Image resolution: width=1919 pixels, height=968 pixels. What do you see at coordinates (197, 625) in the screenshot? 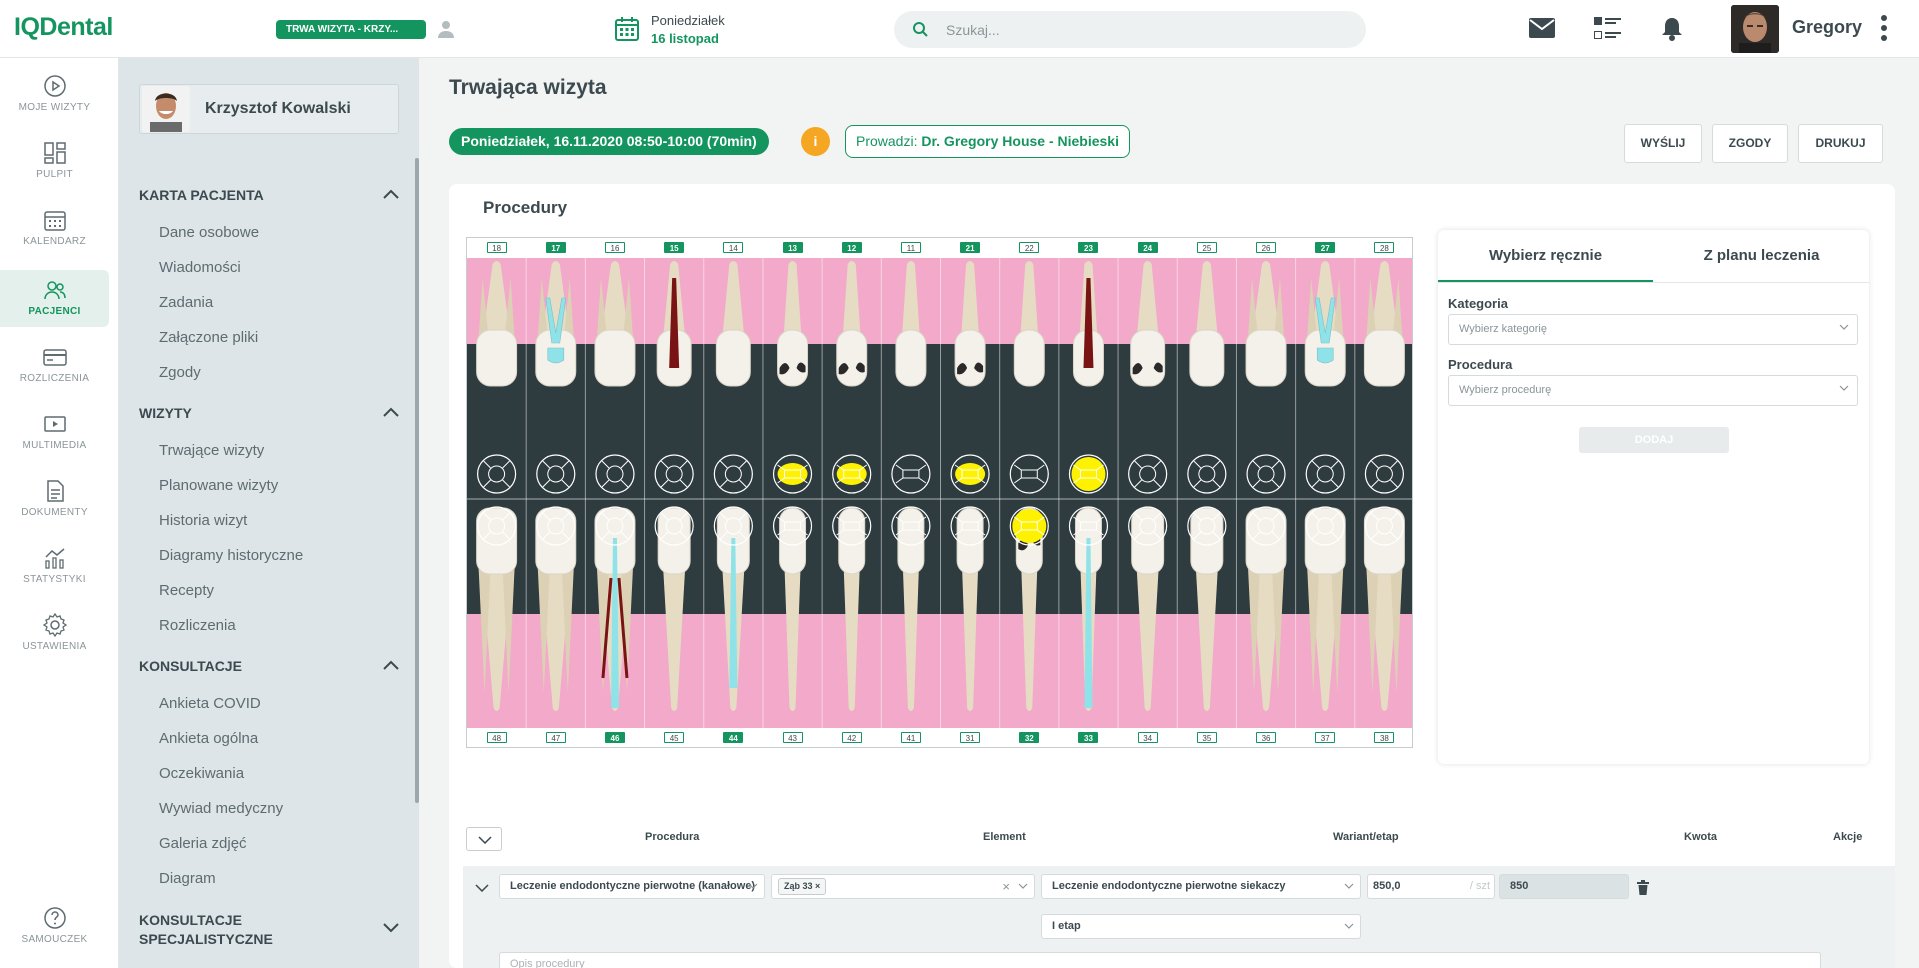
I see `menu-rozliczenia: Rozliczenia` at bounding box center [197, 625].